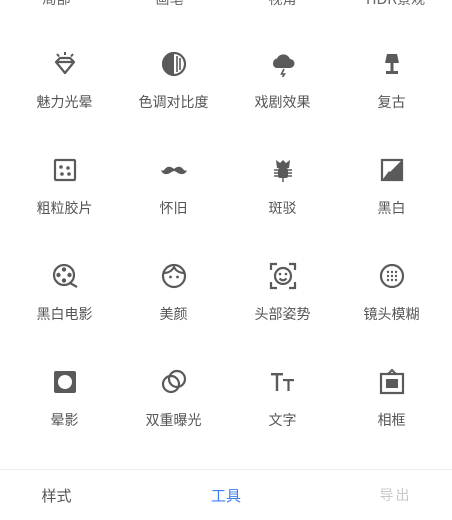 The image size is (452, 520). What do you see at coordinates (169, 5) in the screenshot?
I see `partial-label-2: 画笔` at bounding box center [169, 5].